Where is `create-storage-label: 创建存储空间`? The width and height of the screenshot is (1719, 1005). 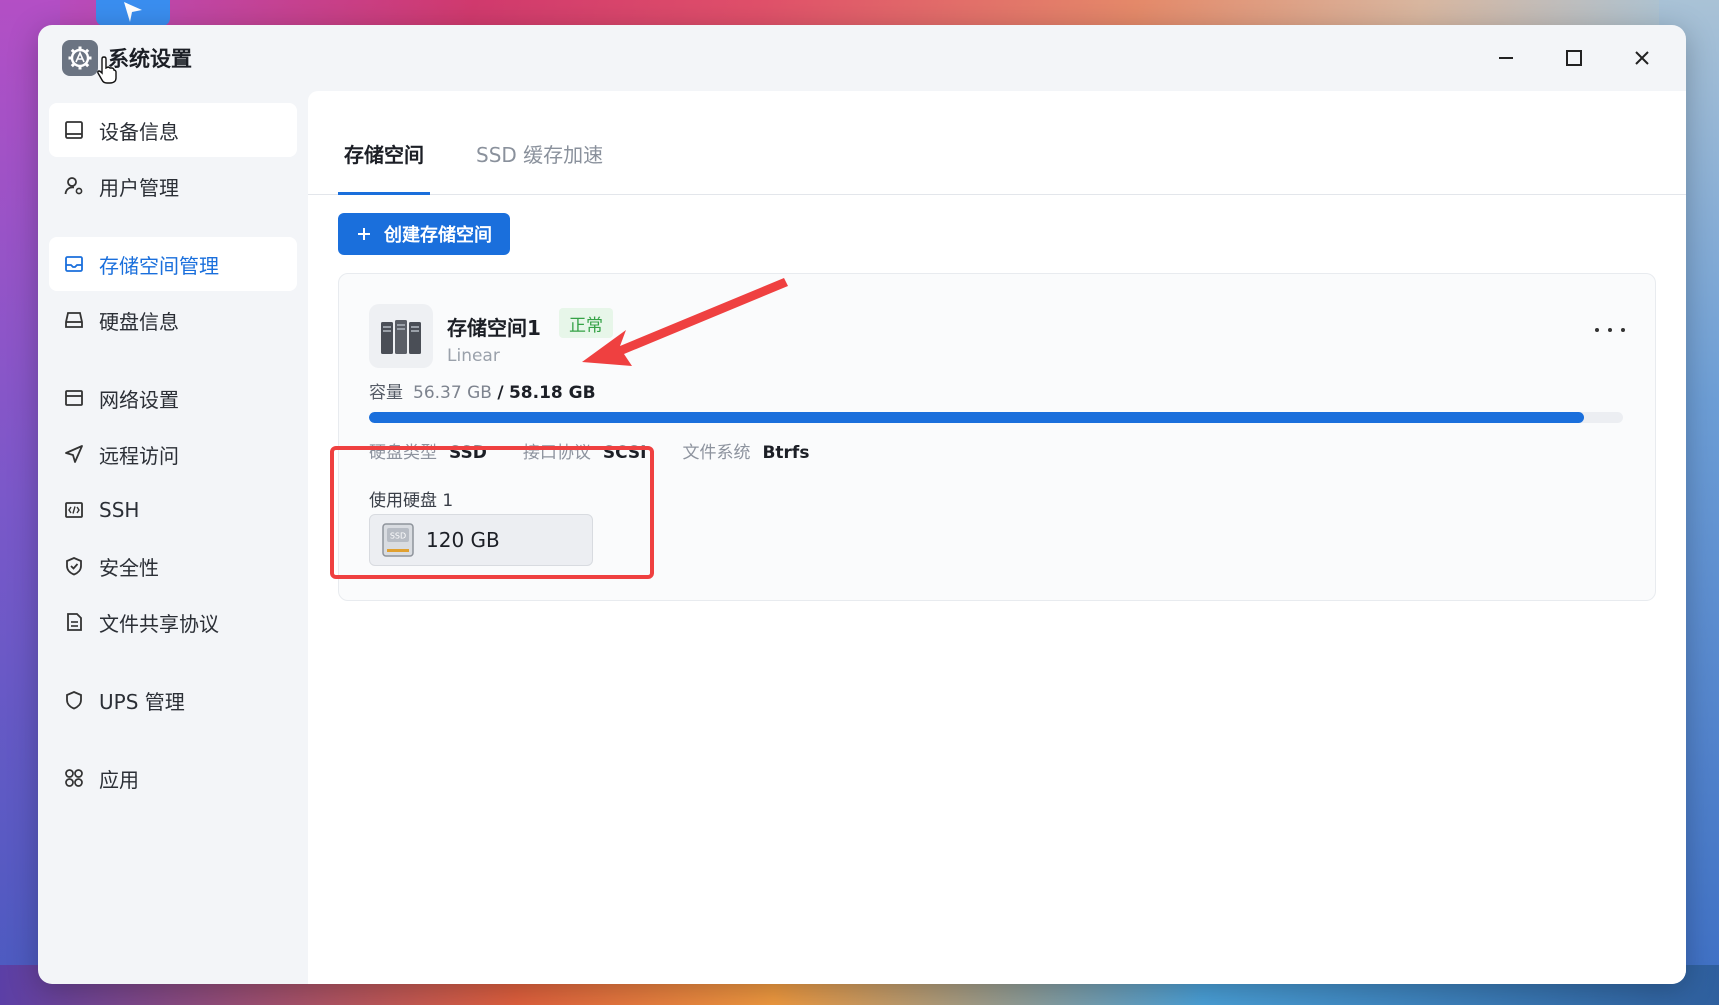
create-storage-label: 创建存储空间 is located at coordinates (438, 235).